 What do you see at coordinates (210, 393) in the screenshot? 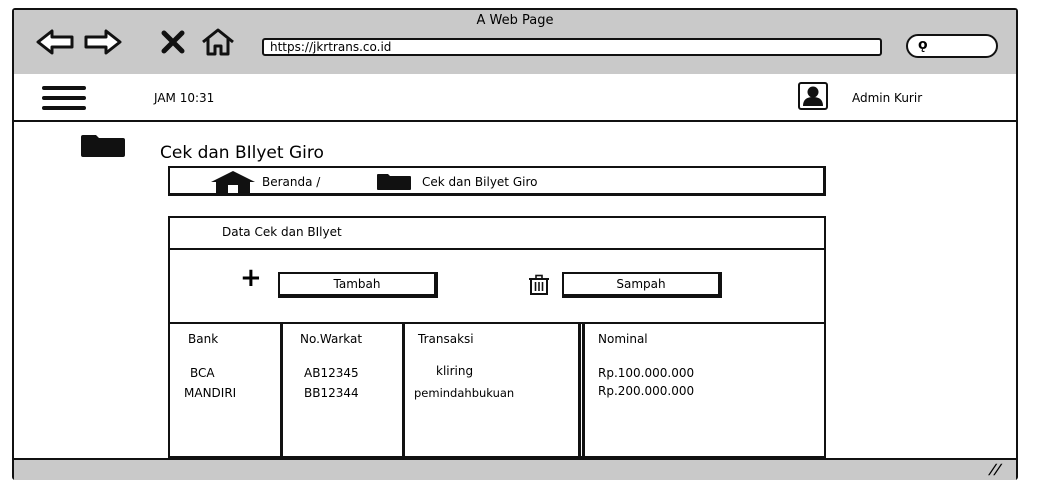
I see `table-cell: MANDIRI` at bounding box center [210, 393].